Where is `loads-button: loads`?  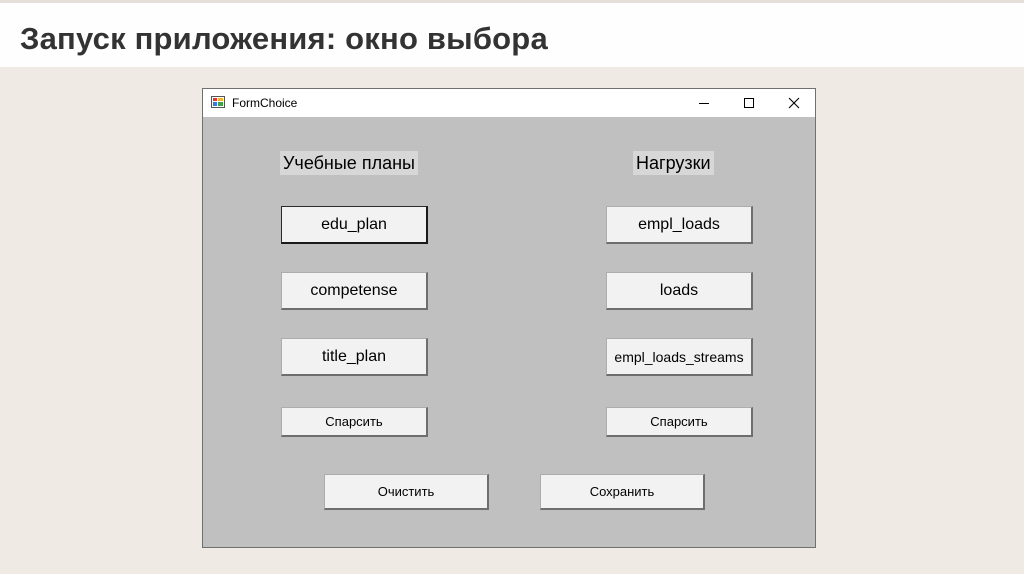
loads-button: loads is located at coordinates (679, 291).